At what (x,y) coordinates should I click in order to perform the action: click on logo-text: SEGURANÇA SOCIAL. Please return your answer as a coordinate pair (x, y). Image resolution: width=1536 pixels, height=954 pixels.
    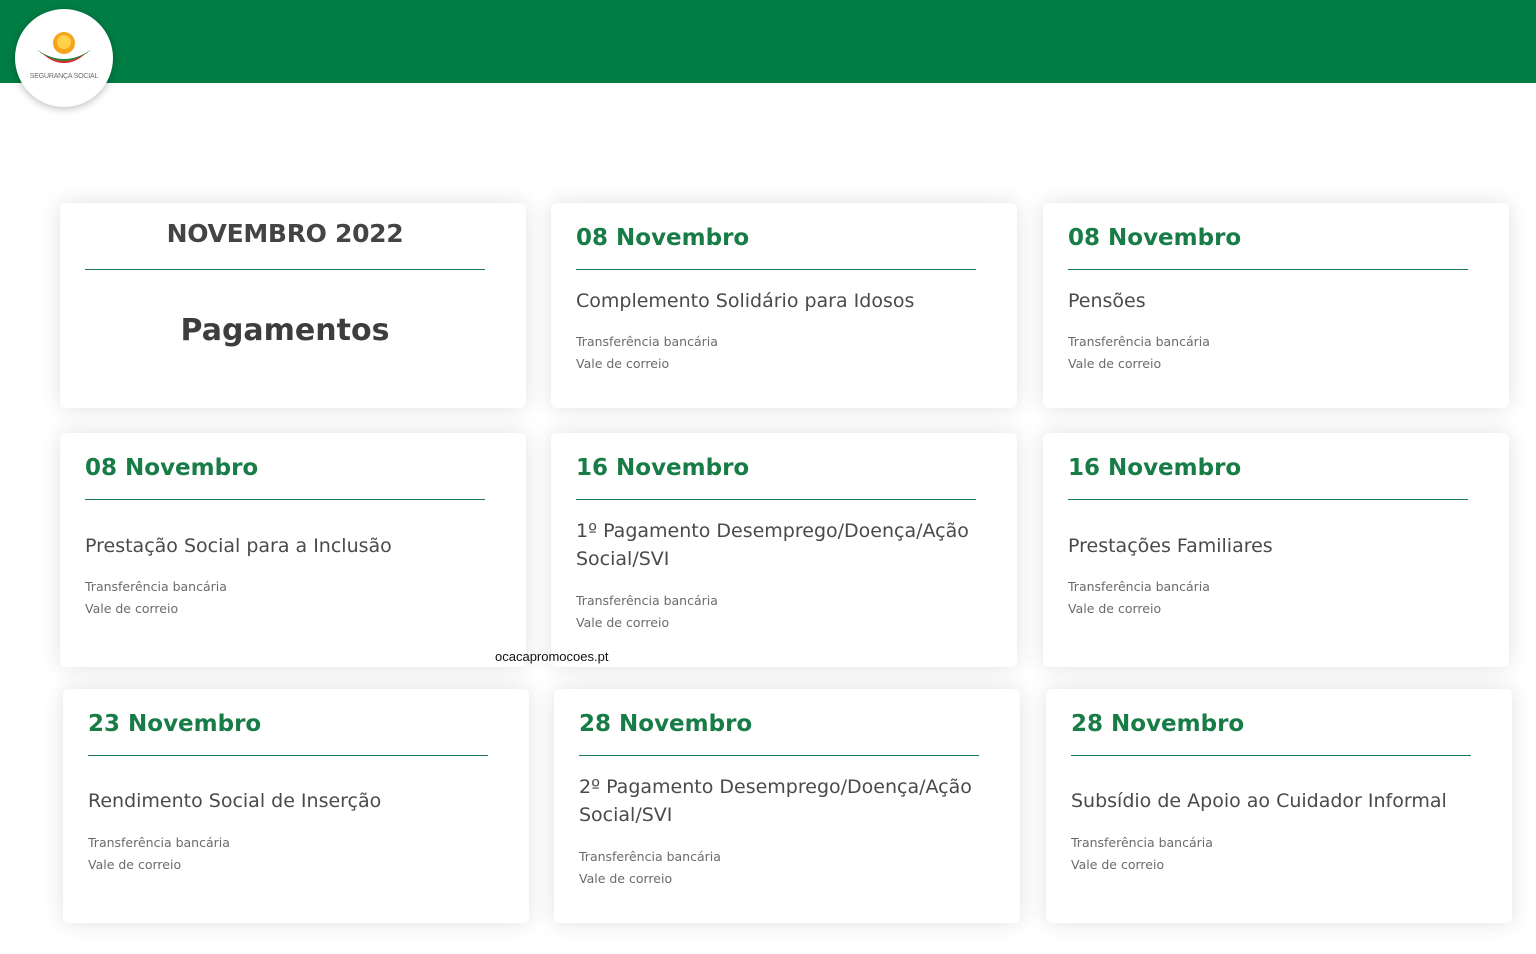
    Looking at the image, I should click on (64, 76).